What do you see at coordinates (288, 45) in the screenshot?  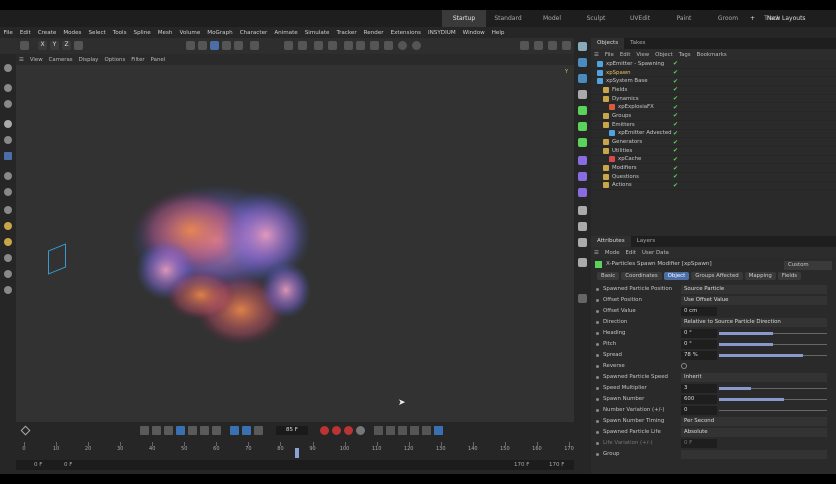 I see `render-view-icon` at bounding box center [288, 45].